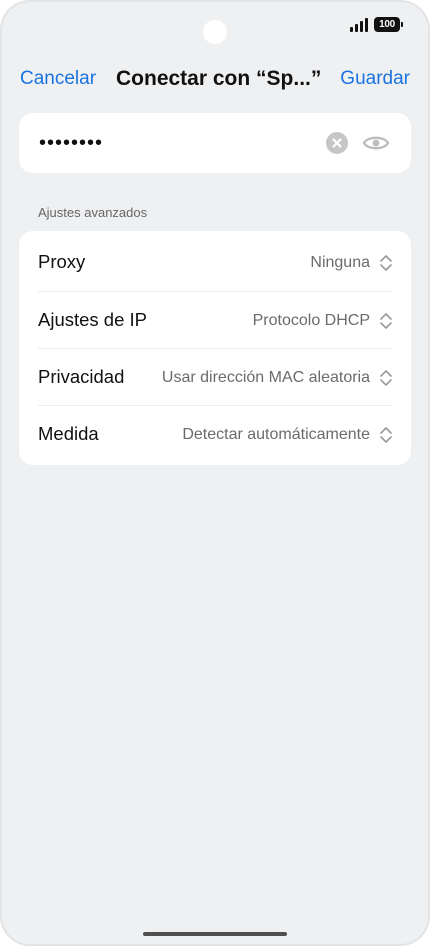  I want to click on setting-value: Ninguna, so click(340, 262).